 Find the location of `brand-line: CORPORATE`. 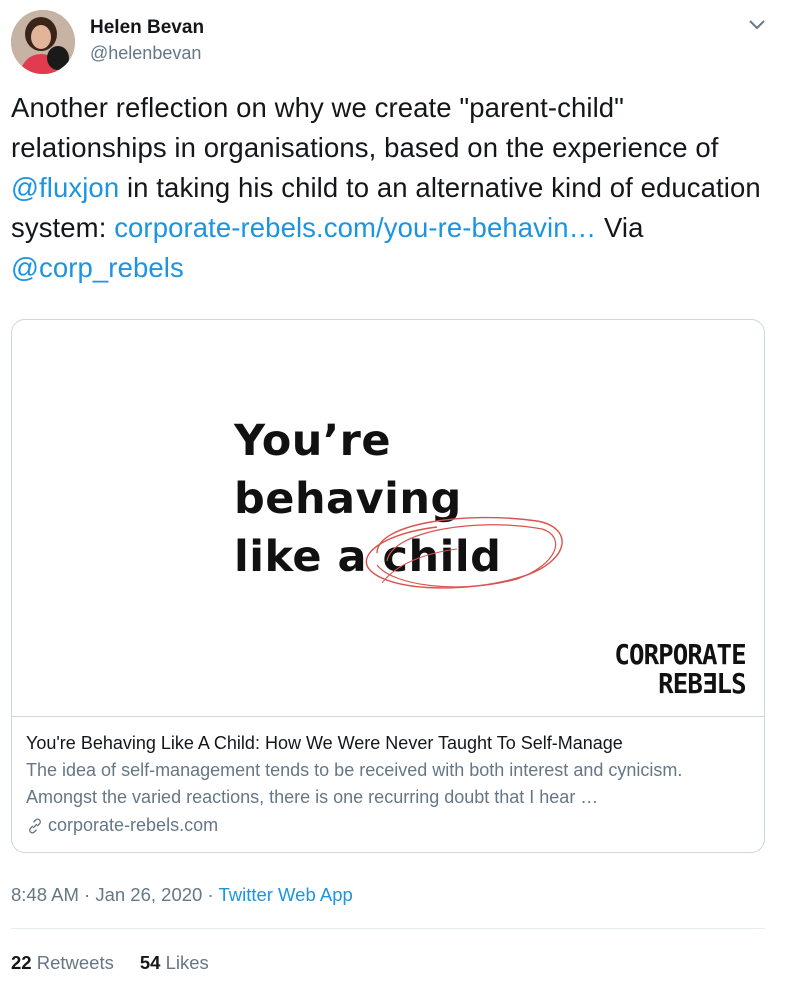

brand-line: CORPORATE is located at coordinates (680, 654).